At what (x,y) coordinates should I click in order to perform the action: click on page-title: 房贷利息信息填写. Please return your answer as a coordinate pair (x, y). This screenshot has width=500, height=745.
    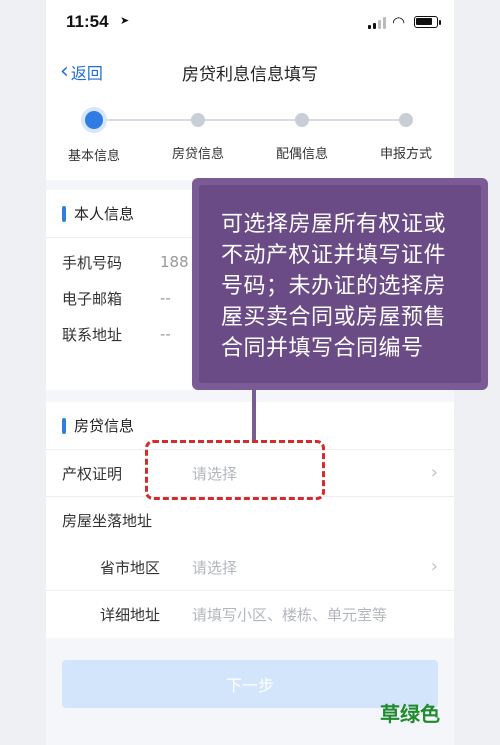
    Looking at the image, I should click on (250, 75).